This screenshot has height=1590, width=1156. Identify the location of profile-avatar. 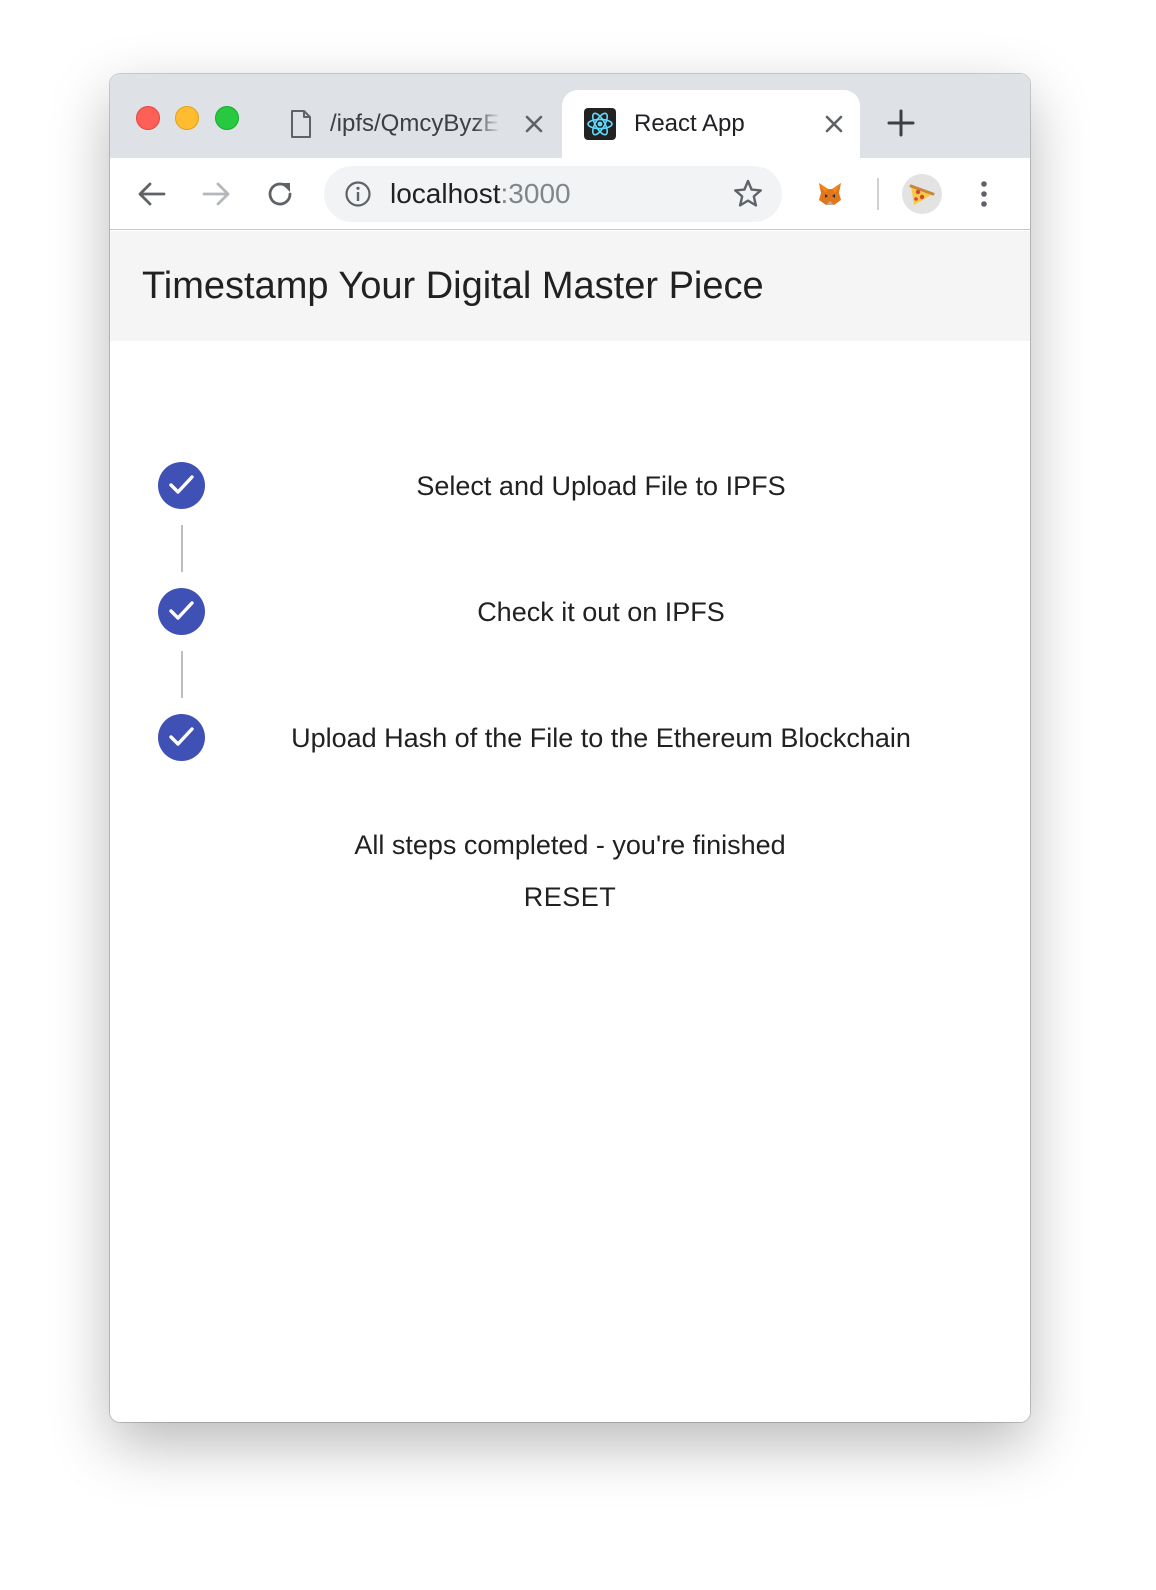
(922, 194).